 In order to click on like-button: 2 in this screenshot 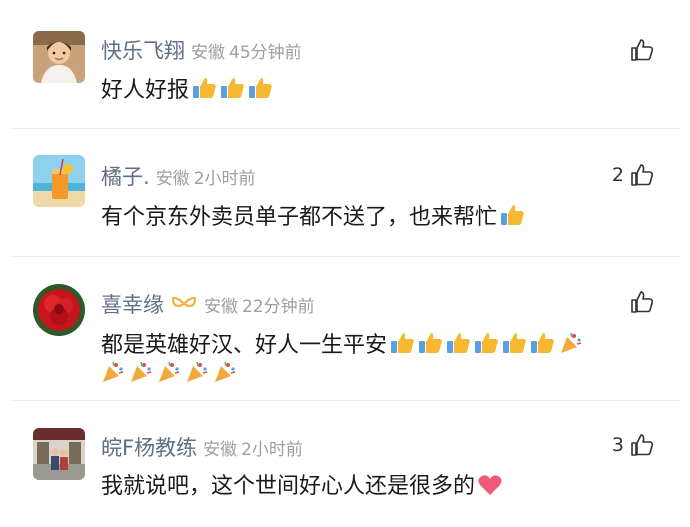, I will do `click(633, 175)`.